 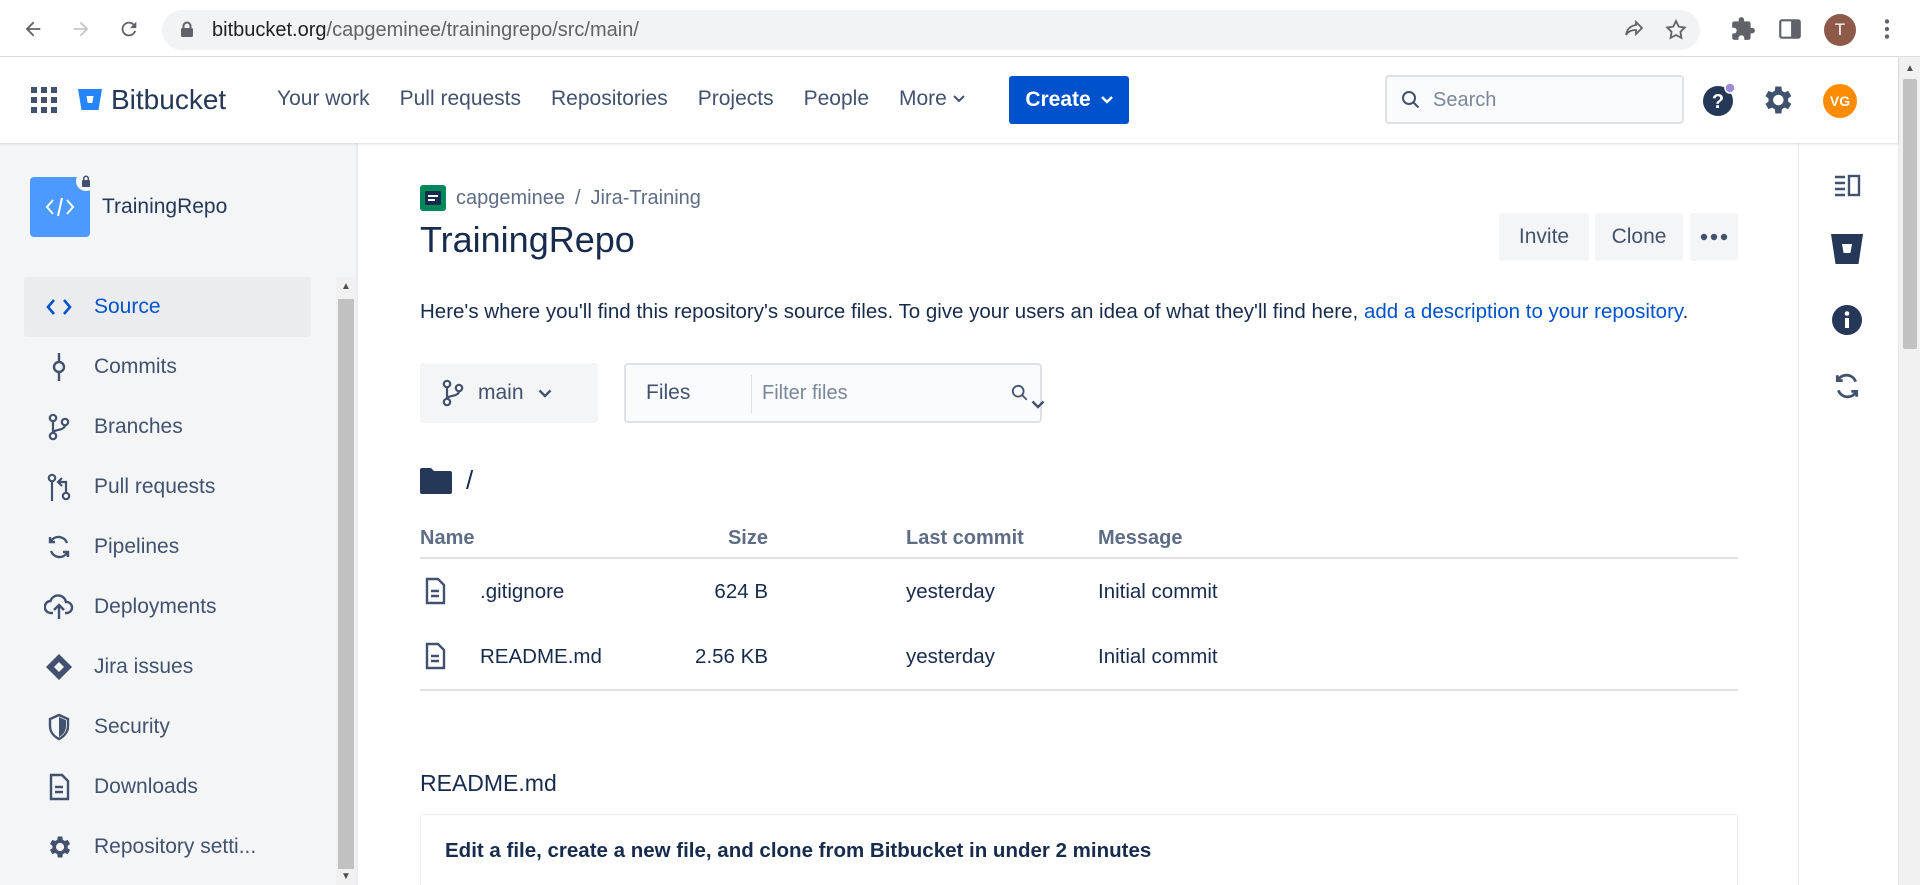 I want to click on breadcrumb: capgeminee / Jira-Training, so click(x=560, y=198).